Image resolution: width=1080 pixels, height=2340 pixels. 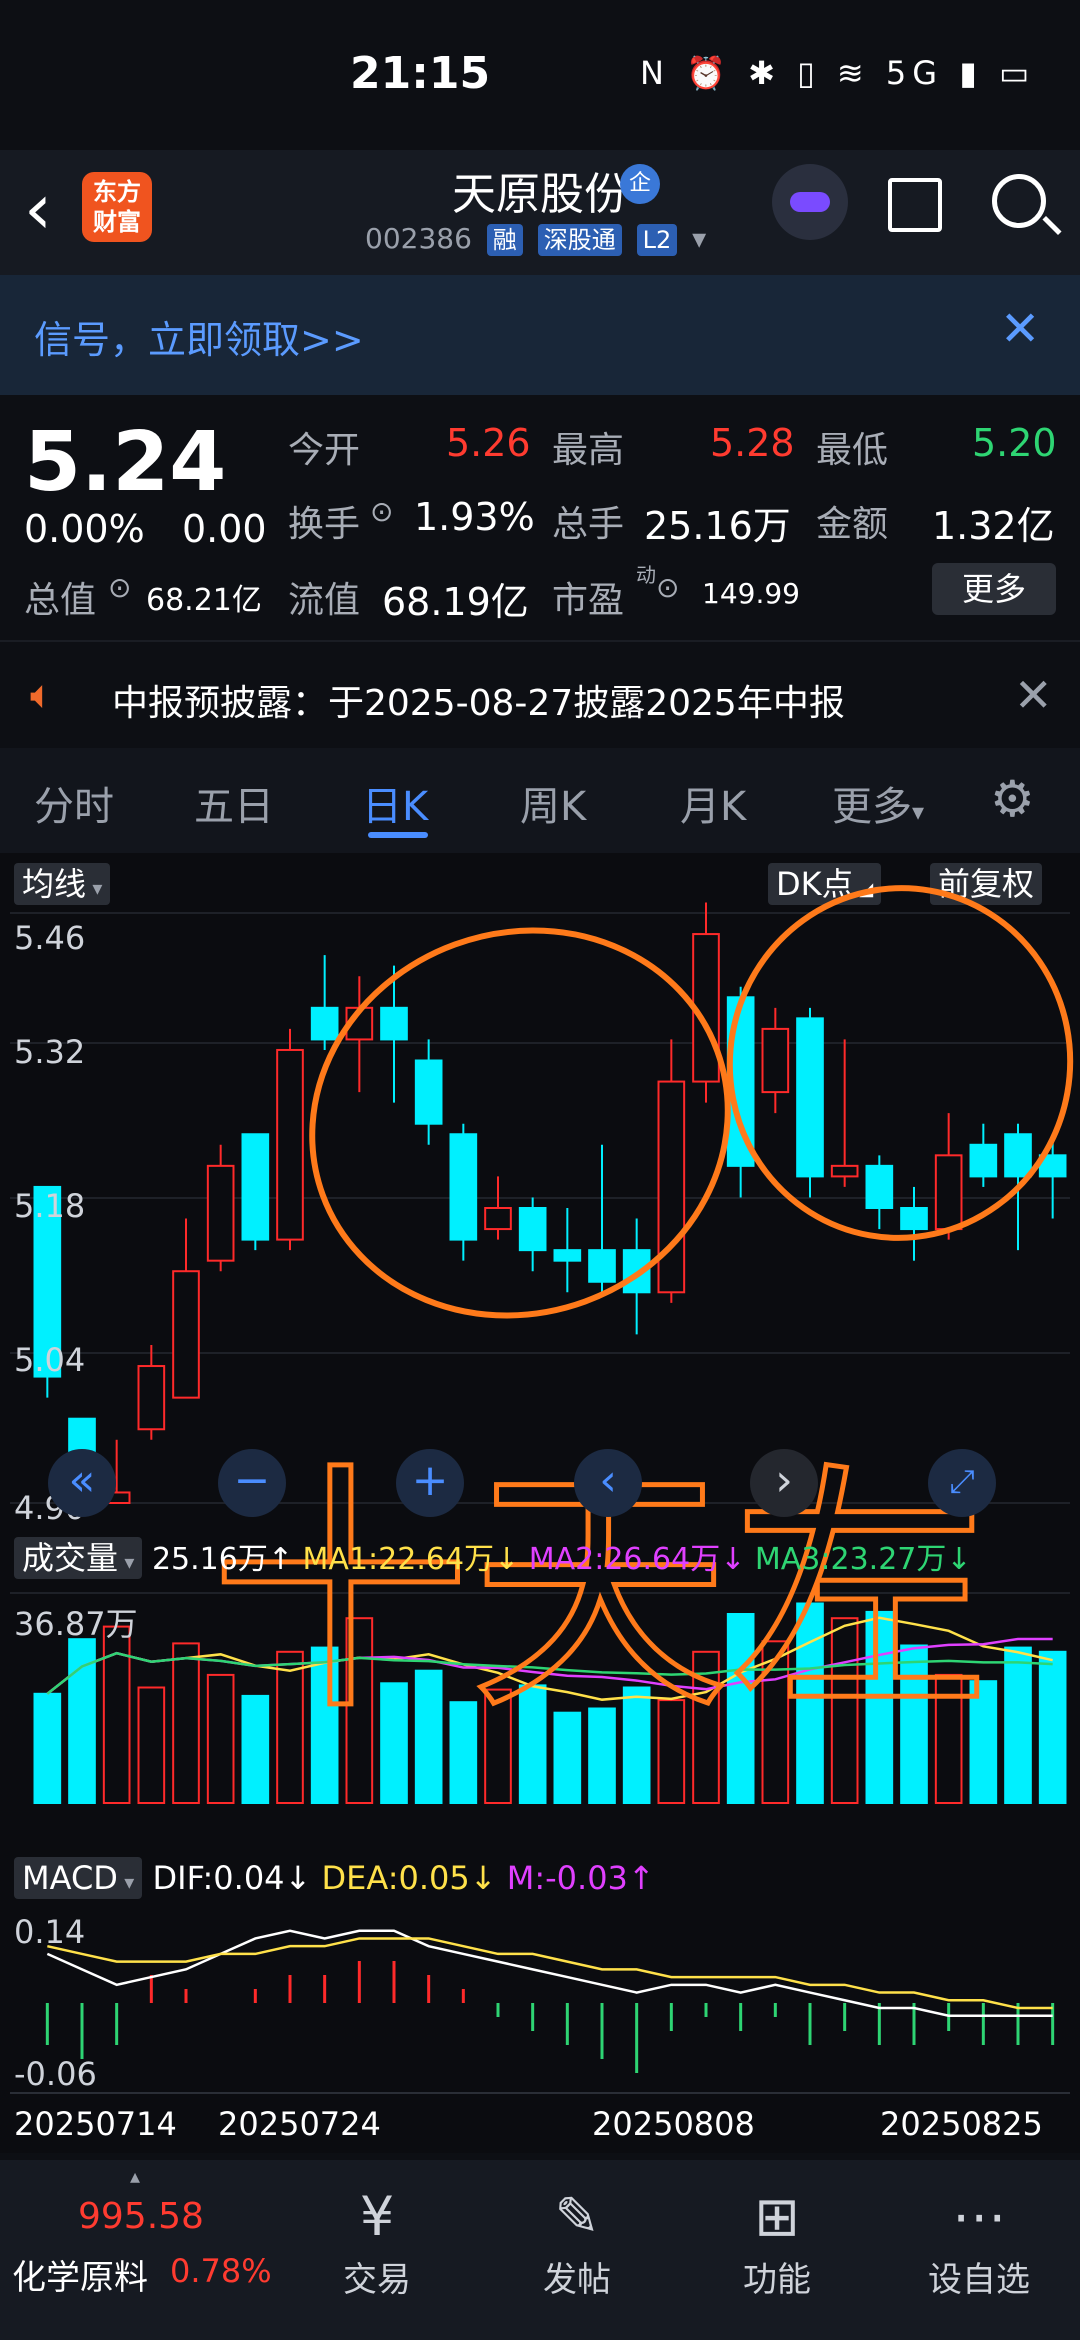 What do you see at coordinates (588, 600) in the screenshot?
I see `pe-label: 市盈` at bounding box center [588, 600].